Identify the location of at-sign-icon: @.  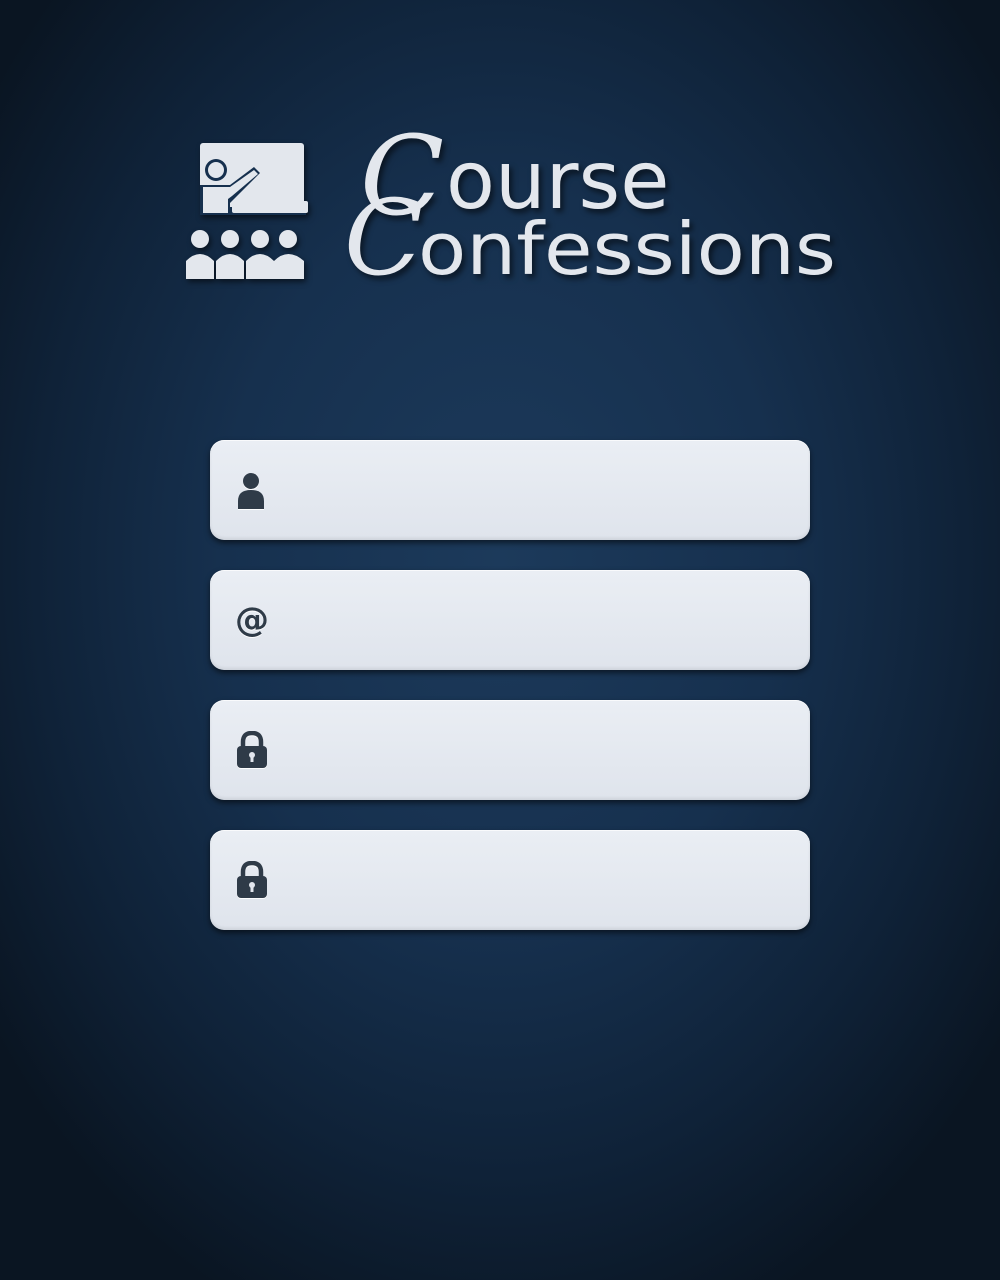
(252, 620).